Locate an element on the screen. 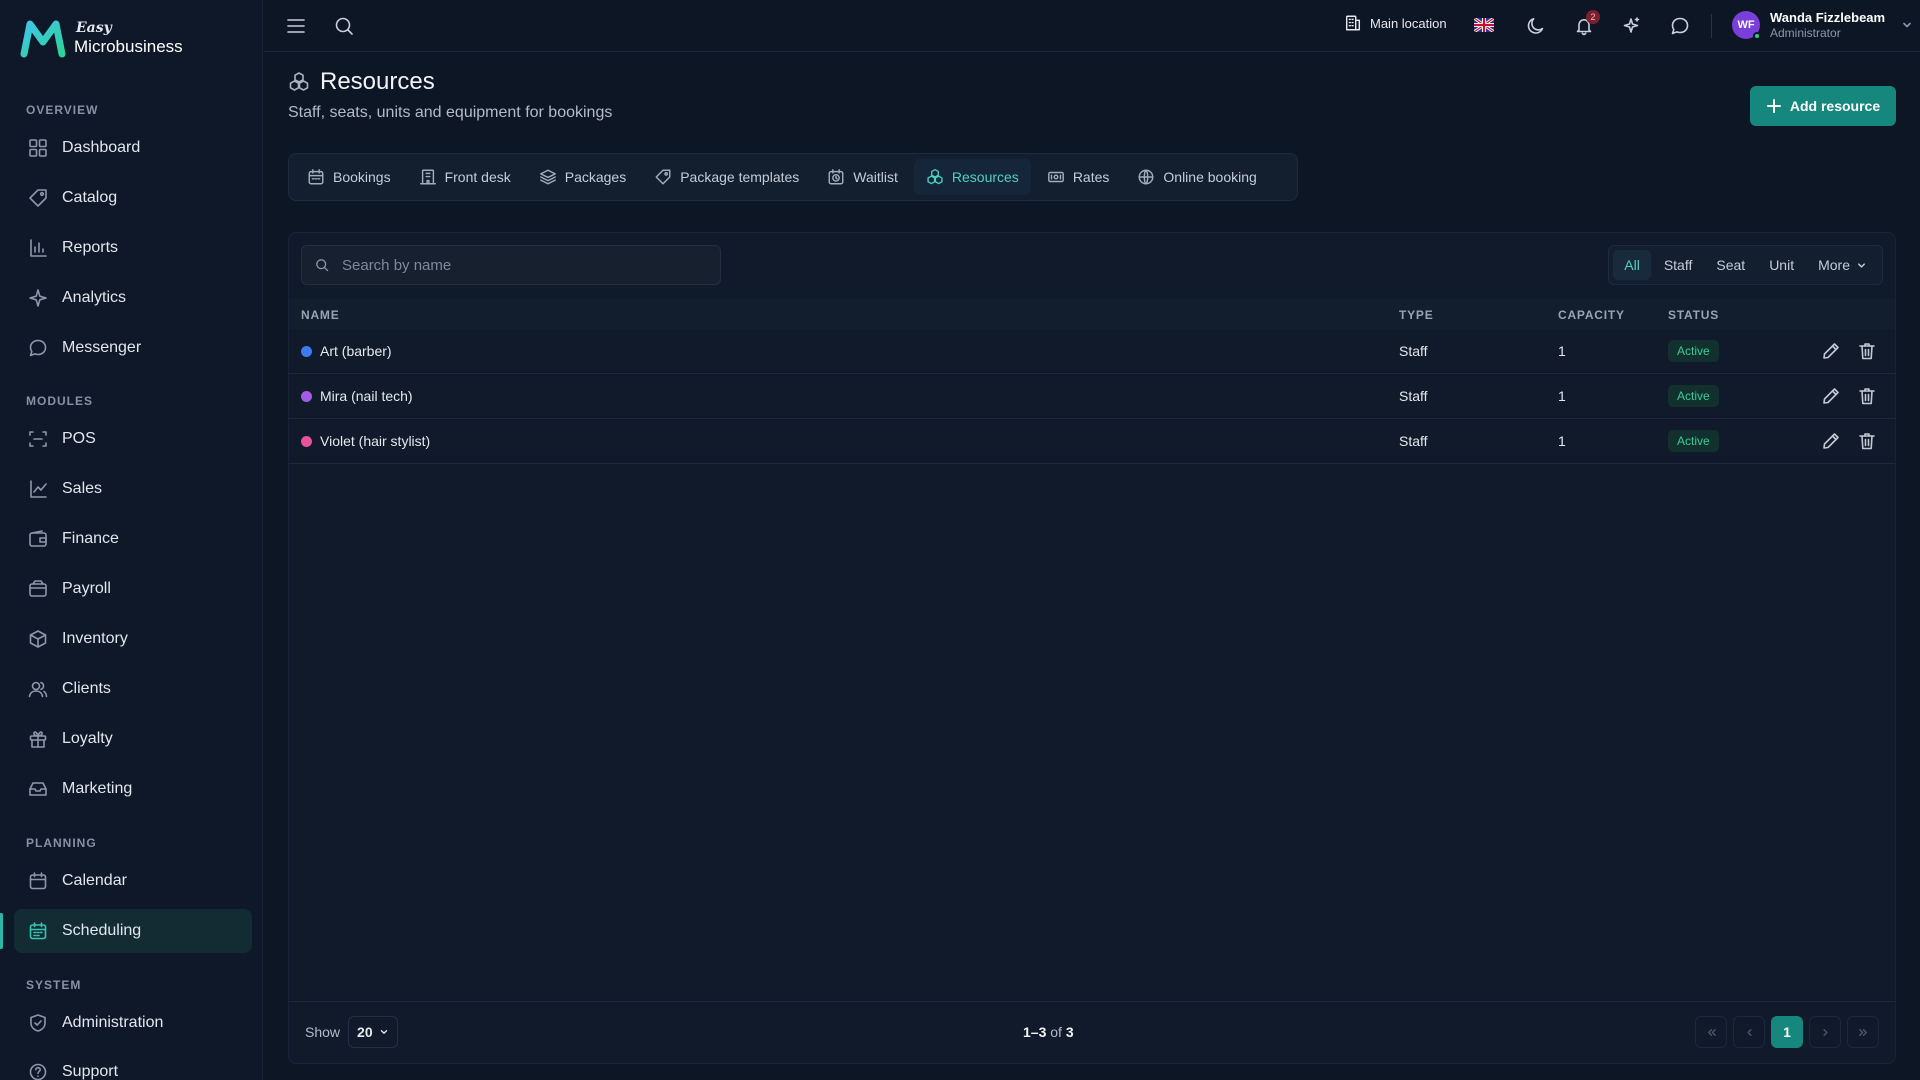 This screenshot has height=1080, width=1920. table-row: Mira (nail tech) Staff 1 Active is located at coordinates (1092, 396).